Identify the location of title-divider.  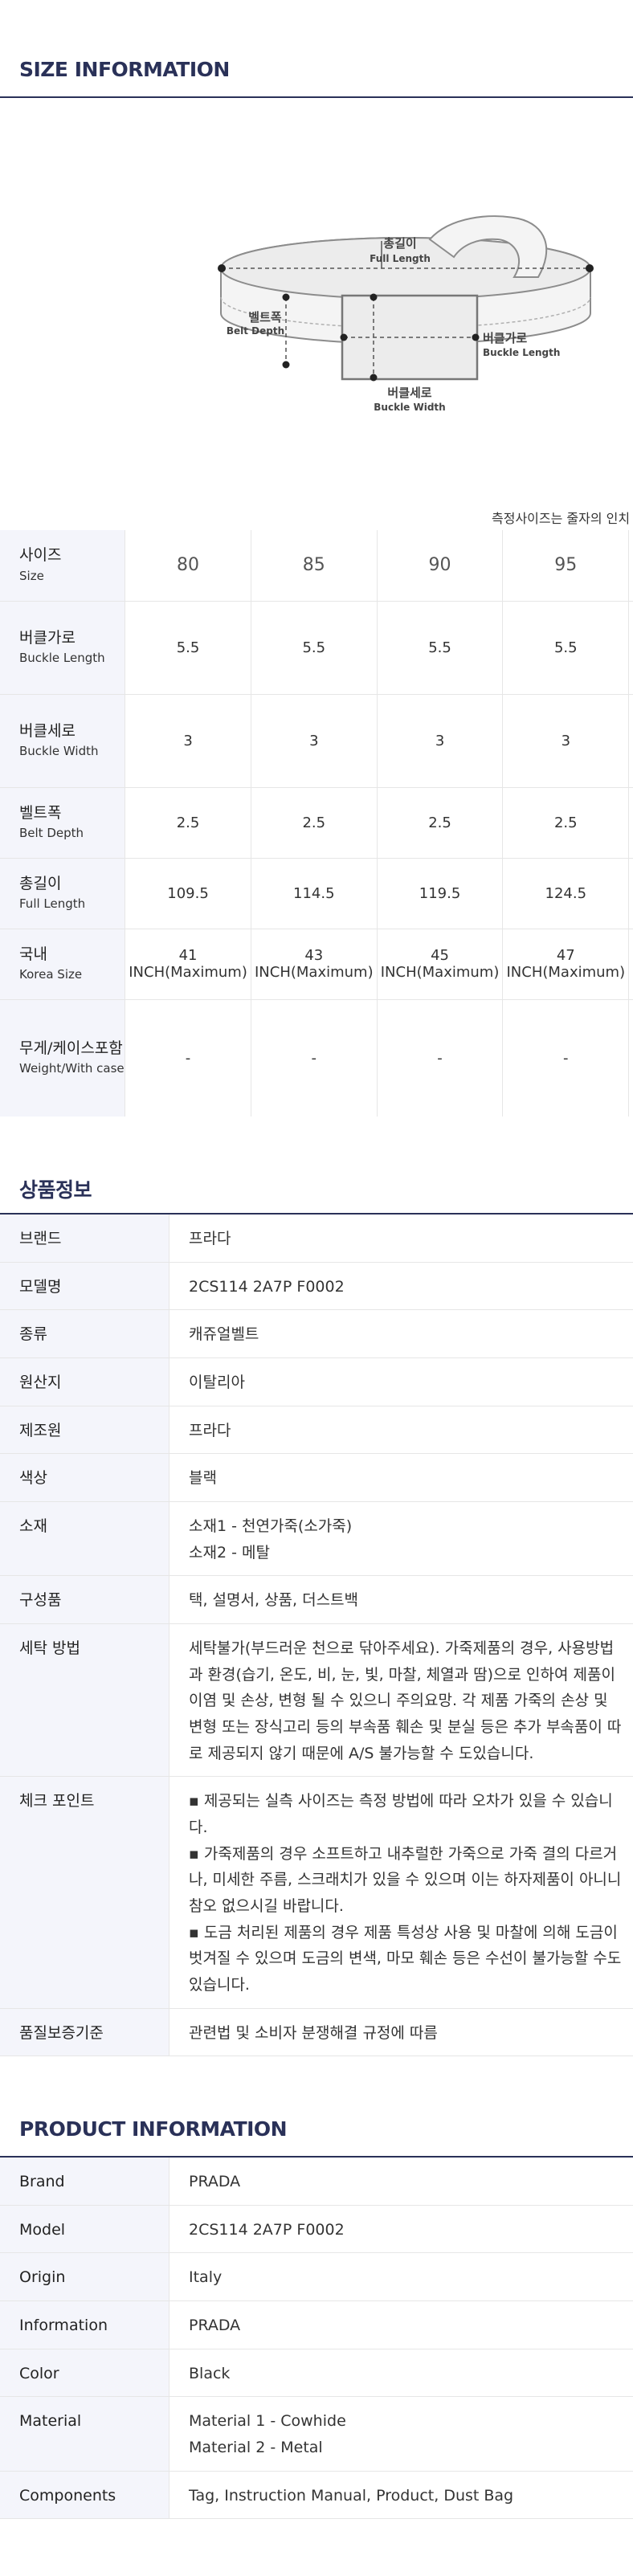
(316, 97).